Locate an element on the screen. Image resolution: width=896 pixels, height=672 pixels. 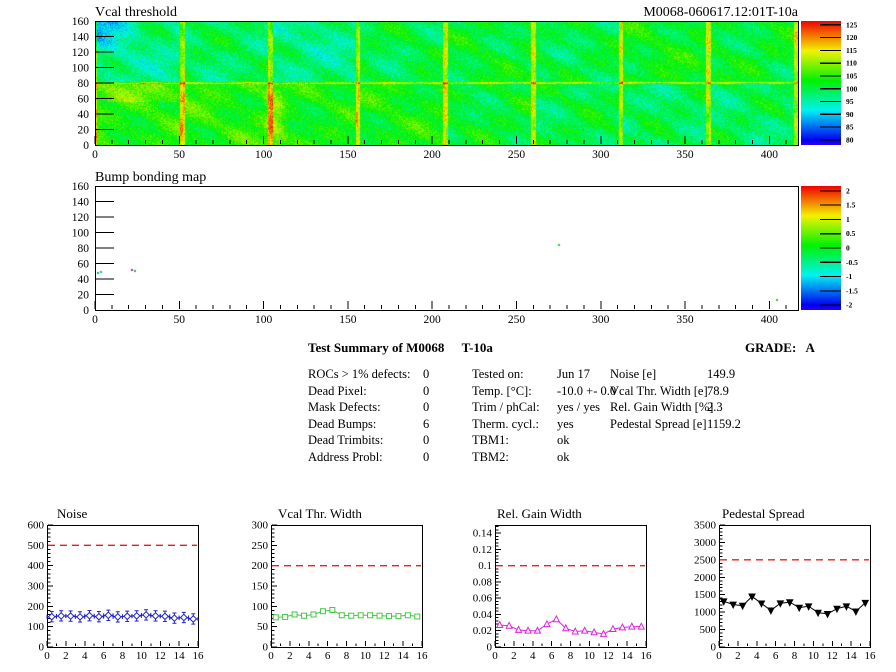
svg-text: 2000 is located at coordinates (705, 578).